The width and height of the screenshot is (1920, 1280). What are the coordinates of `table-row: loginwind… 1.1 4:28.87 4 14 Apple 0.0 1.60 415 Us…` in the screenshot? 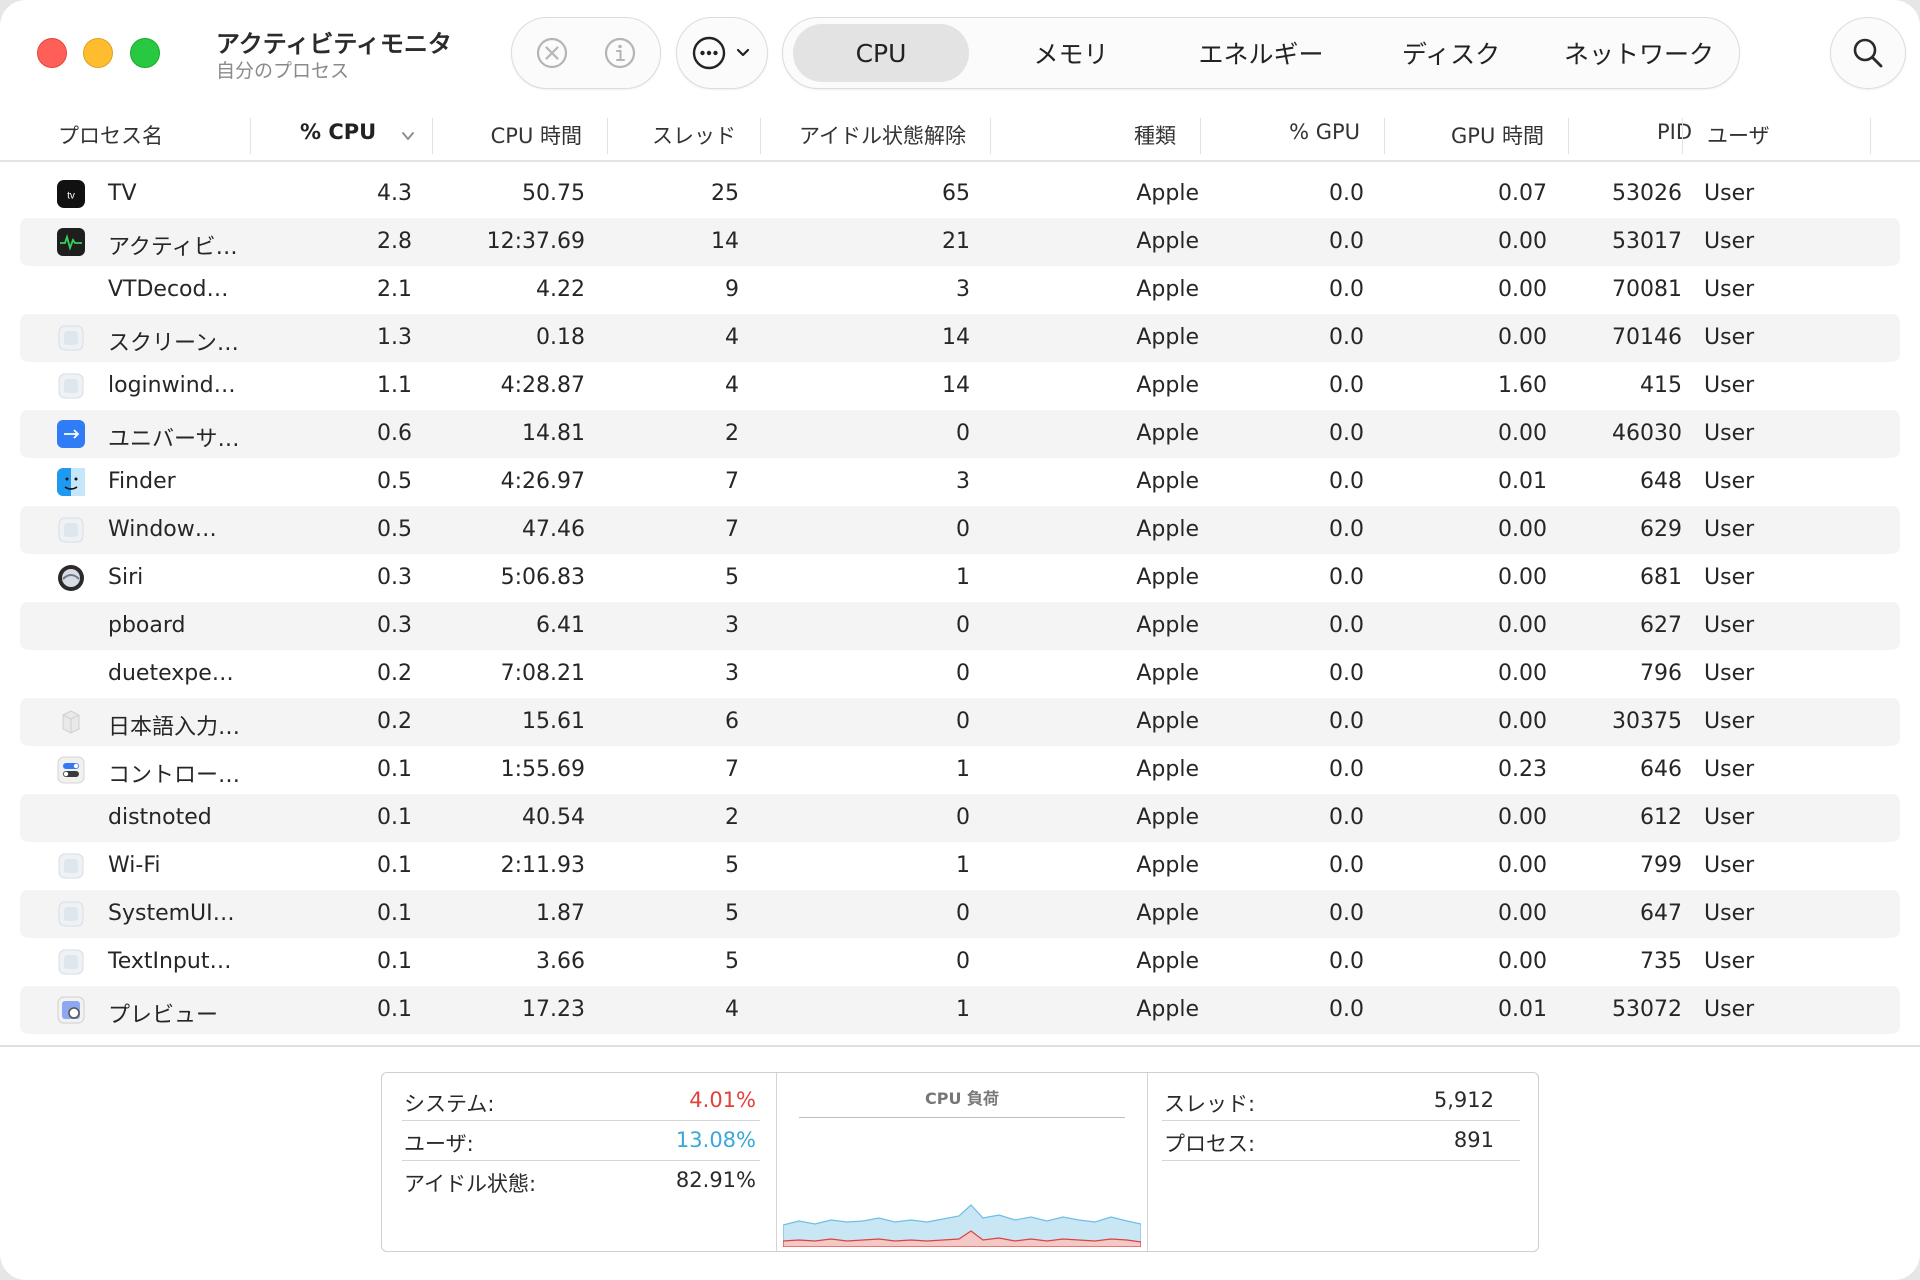 It's located at (960, 386).